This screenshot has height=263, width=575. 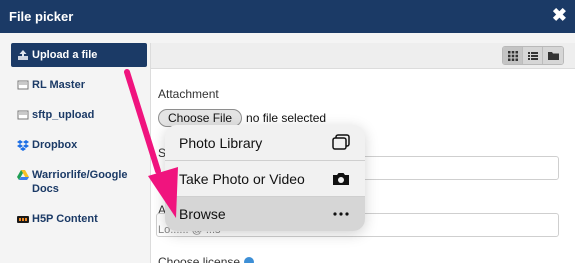 What do you see at coordinates (199, 259) in the screenshot?
I see `license-label: Choose license` at bounding box center [199, 259].